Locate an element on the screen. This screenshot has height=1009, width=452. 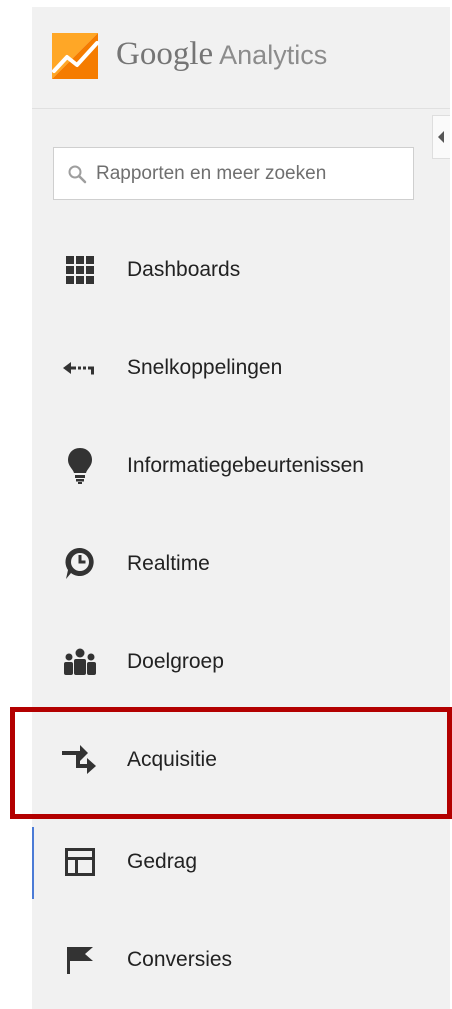
nav-label-informatiegebeurtenissen: Informatiegebeurtenissen is located at coordinates (245, 465).